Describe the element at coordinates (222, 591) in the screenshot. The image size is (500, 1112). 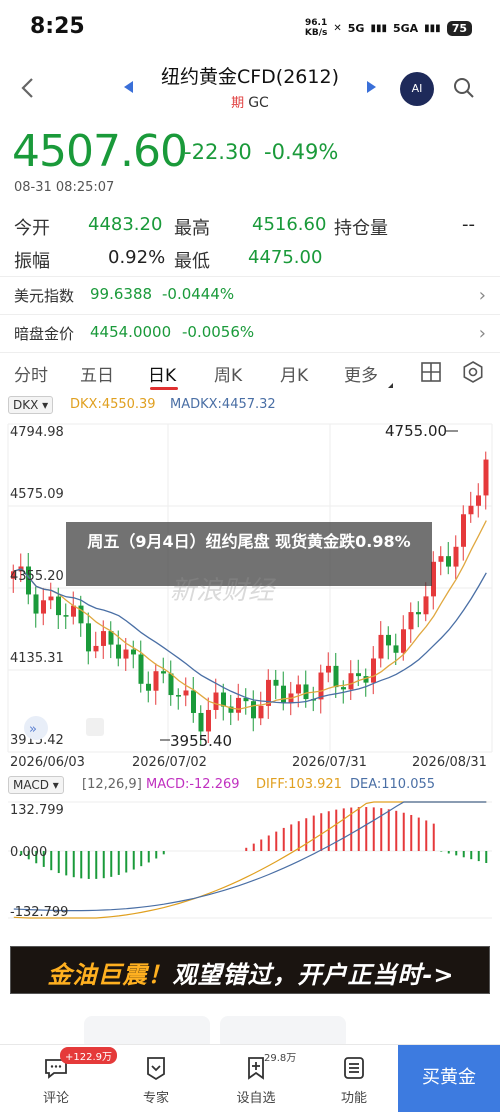
I see `watermark: 新浪财经` at that location.